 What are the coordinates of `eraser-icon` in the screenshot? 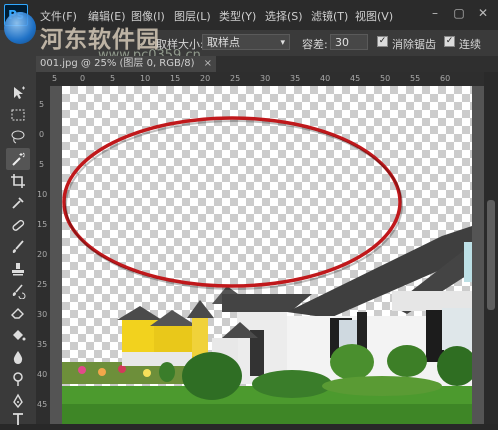 It's located at (17, 313).